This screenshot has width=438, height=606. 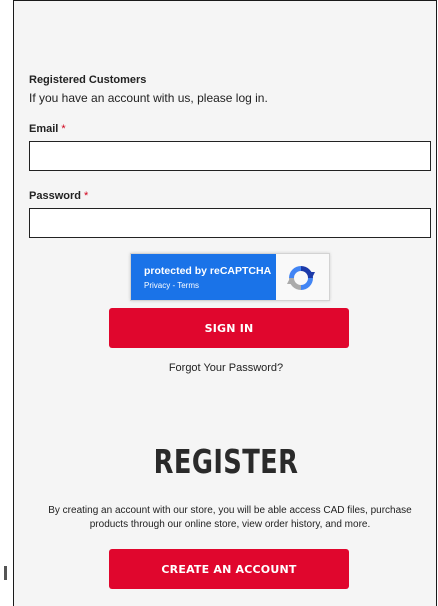 What do you see at coordinates (55, 196) in the screenshot?
I see `password-label-text: Password` at bounding box center [55, 196].